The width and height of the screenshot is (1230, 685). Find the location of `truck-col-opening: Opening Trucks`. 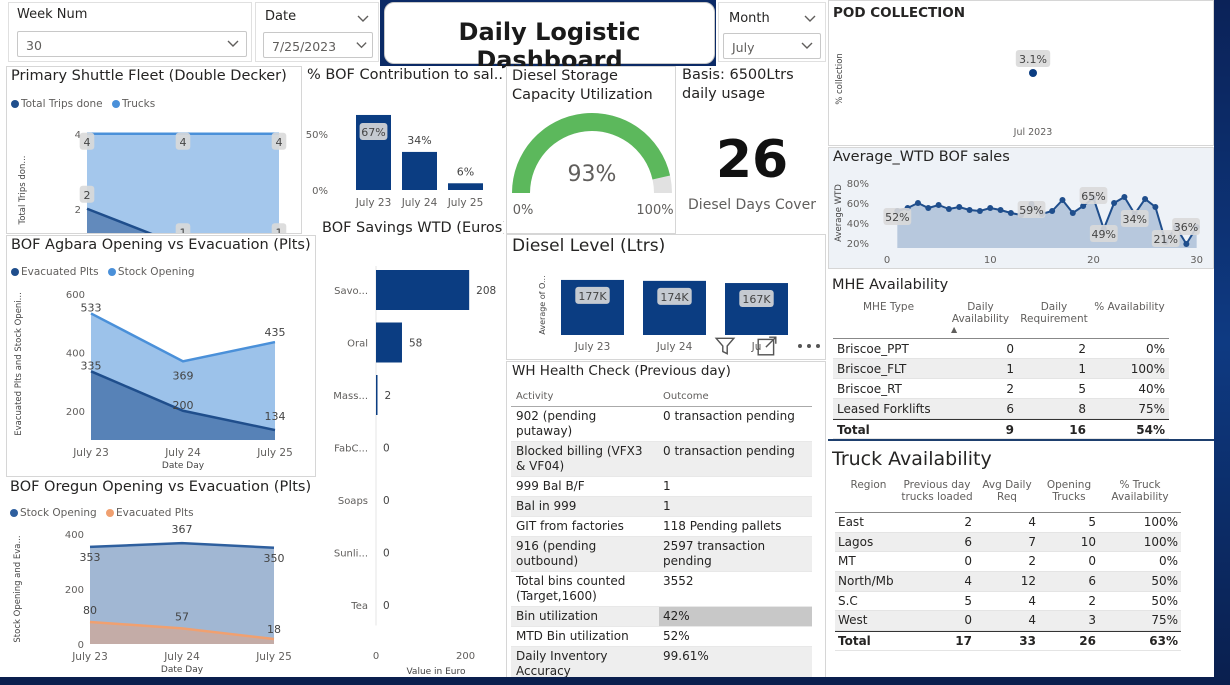

truck-col-opening: Opening Trucks is located at coordinates (1069, 494).